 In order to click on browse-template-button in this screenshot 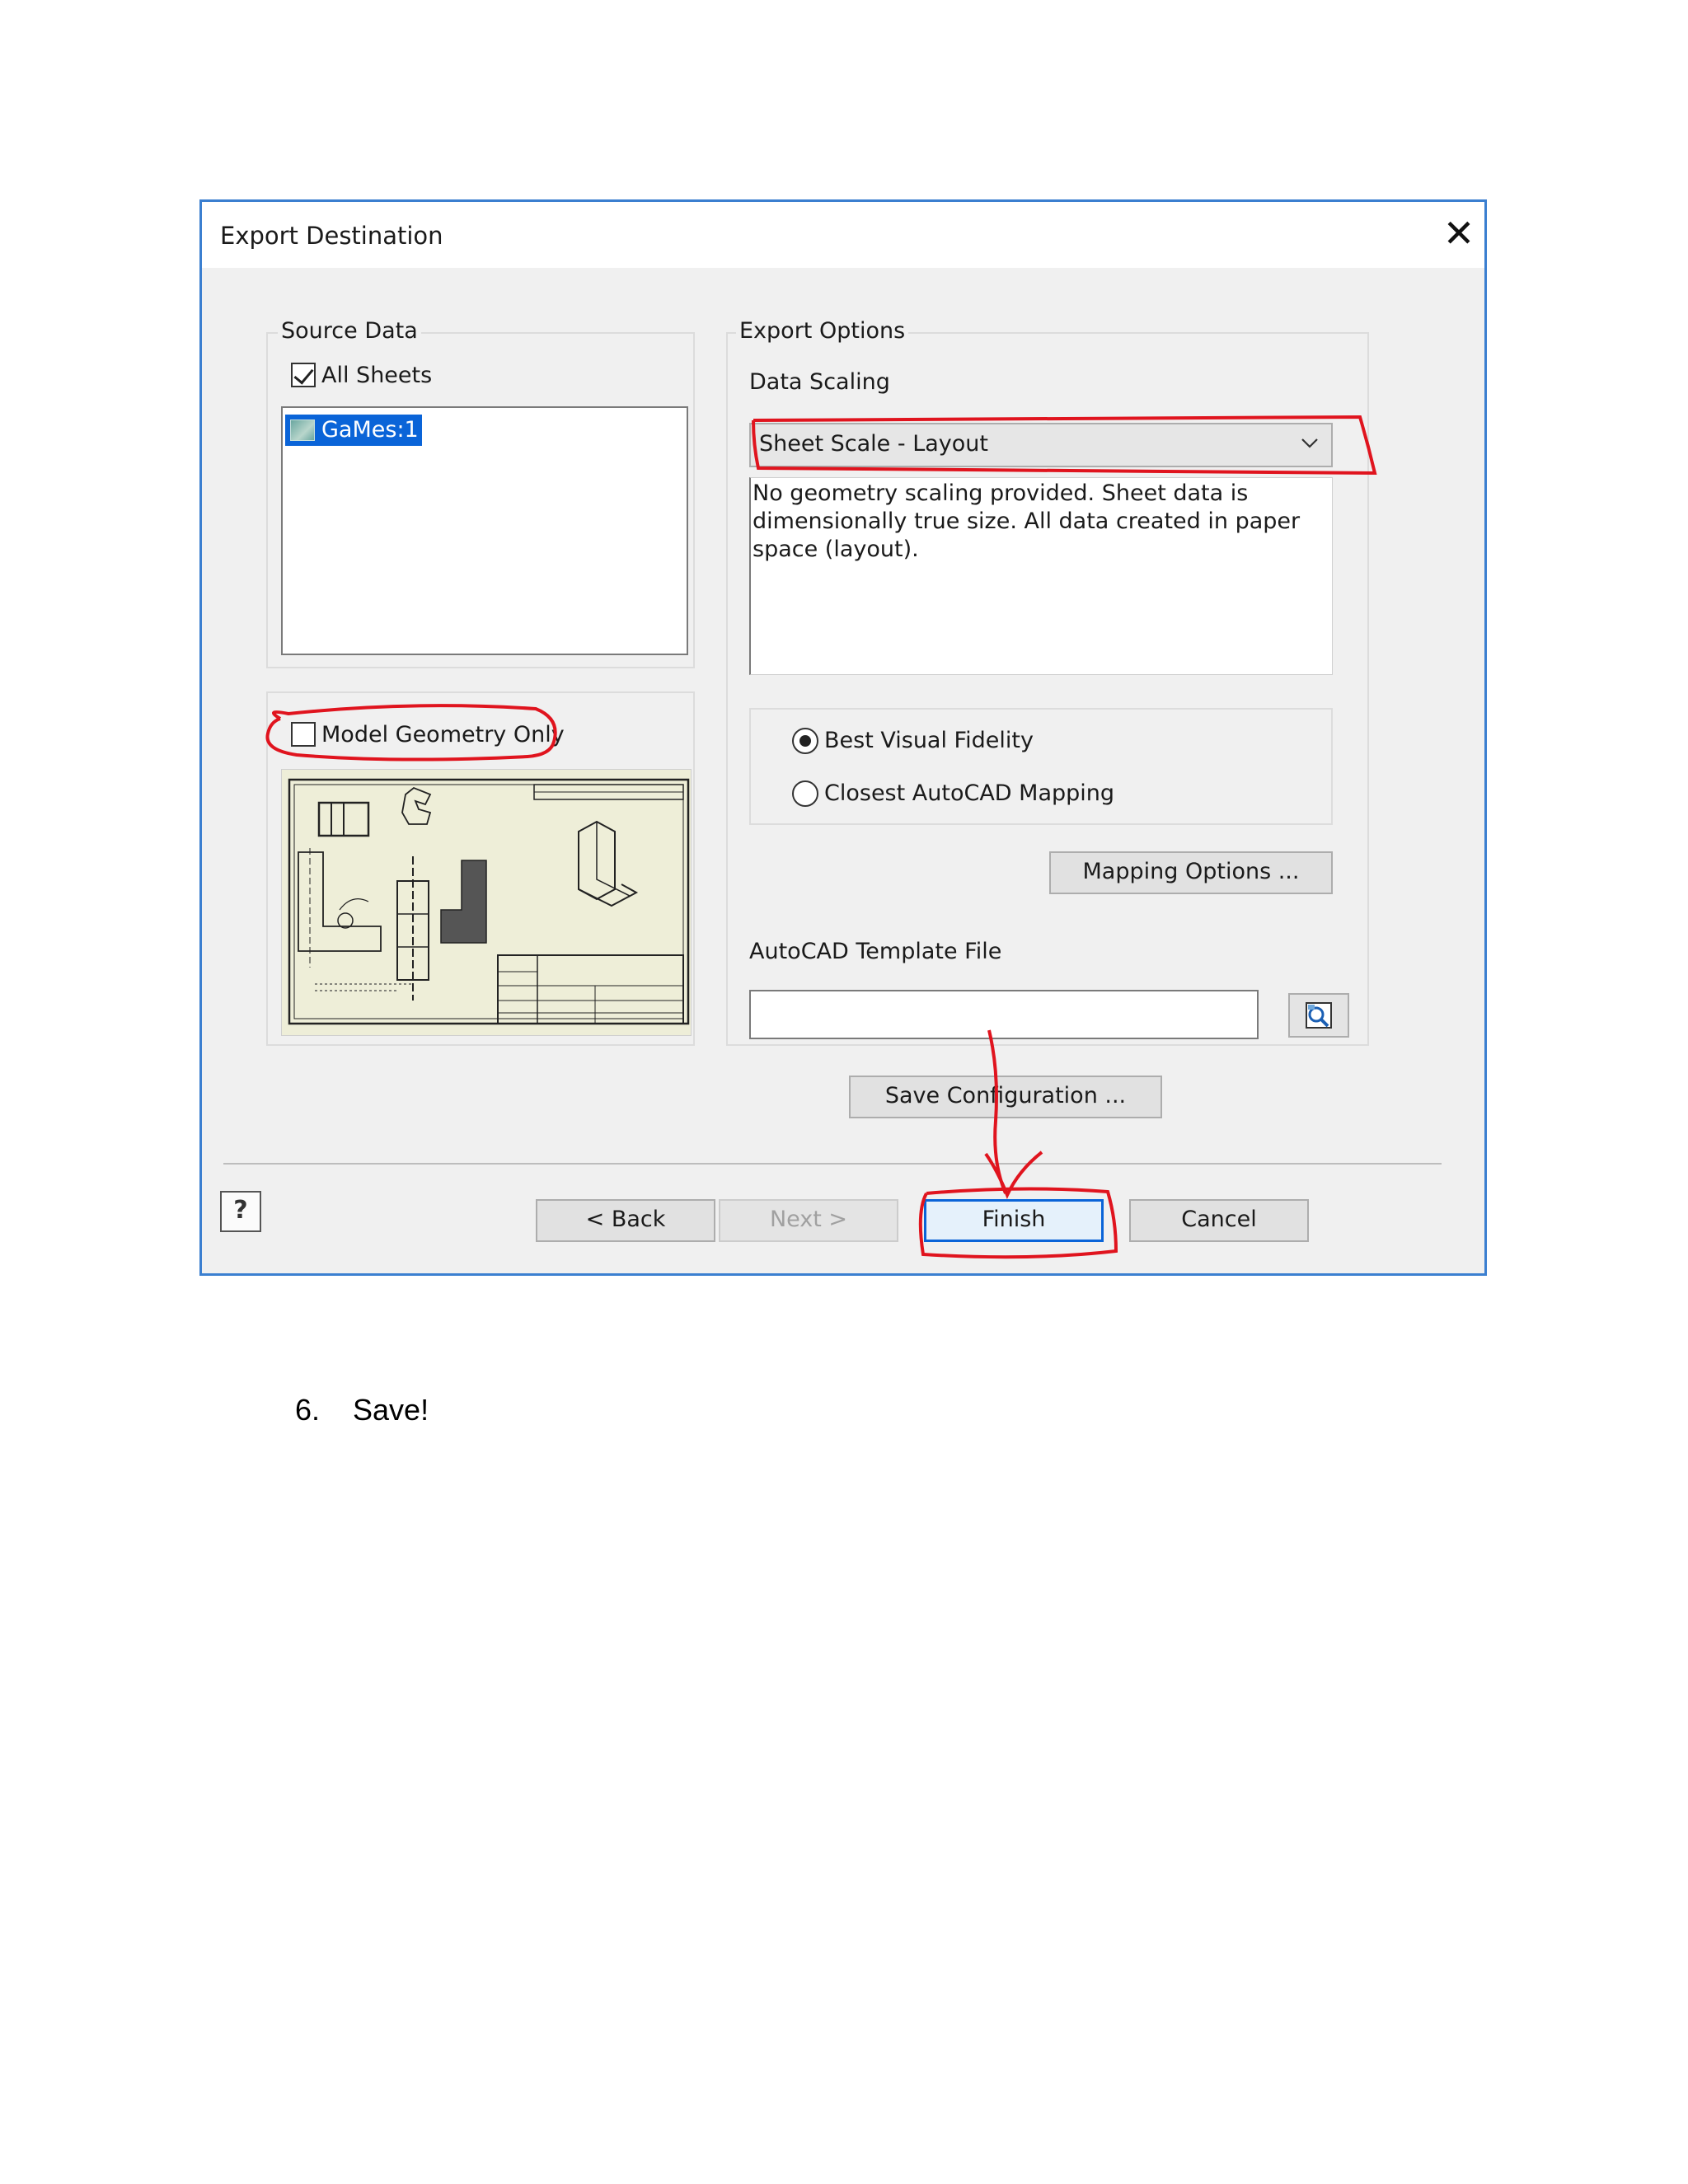, I will do `click(1318, 1015)`.